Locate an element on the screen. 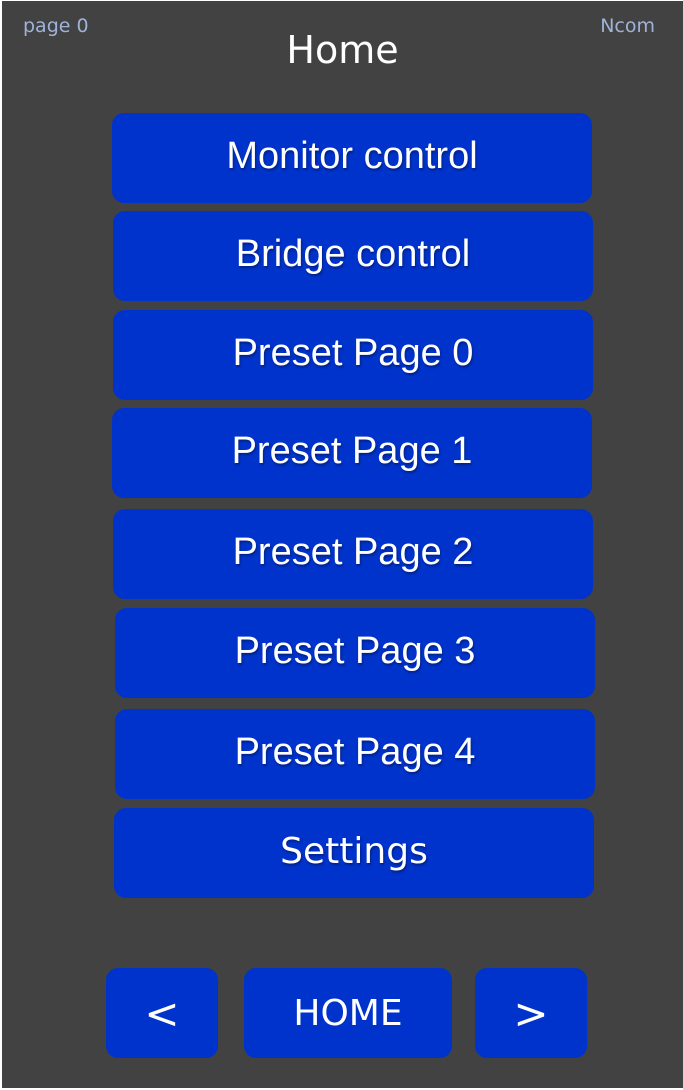  preset-page-3-button: Preset Page 3 is located at coordinates (355, 653).